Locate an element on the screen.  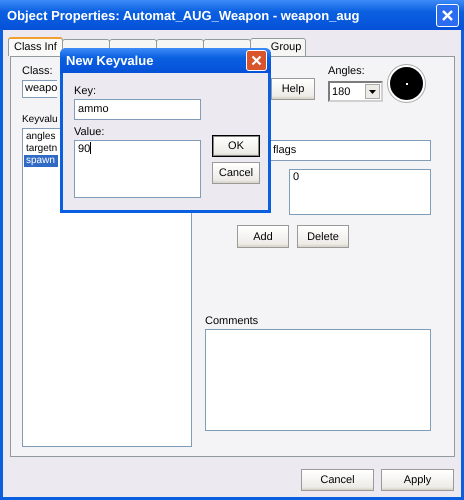
field-label: Key: is located at coordinates (86, 91).